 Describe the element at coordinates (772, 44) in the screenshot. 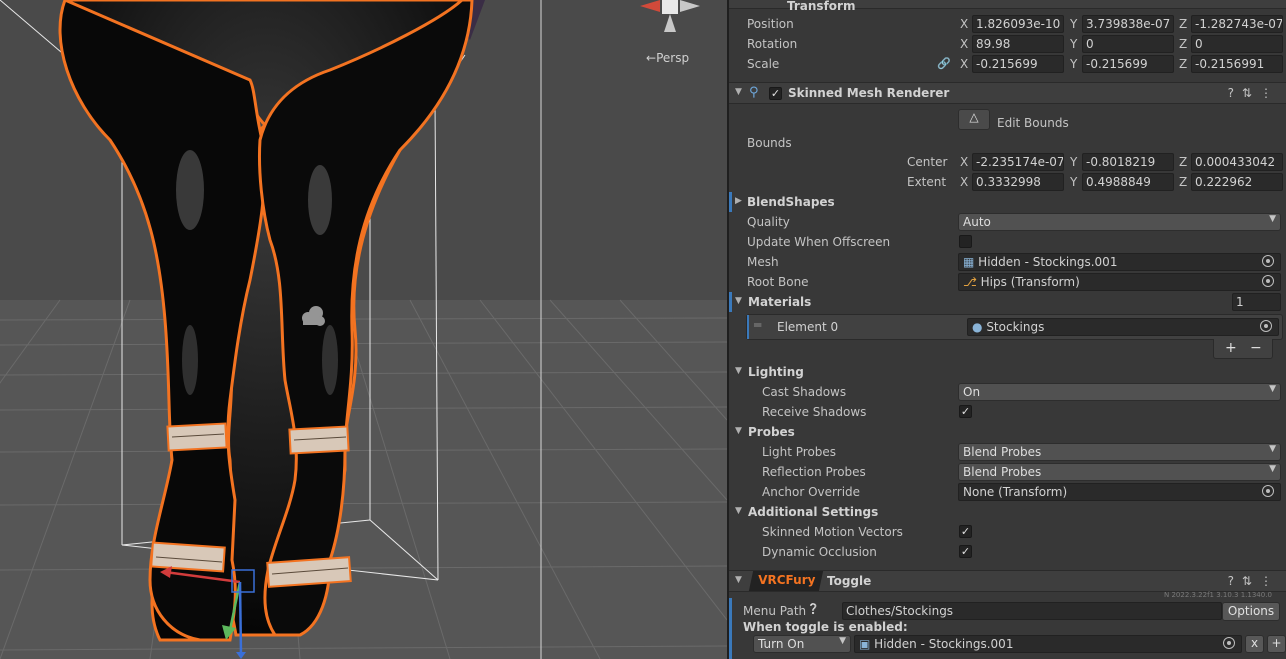

I see `rotation-label: Rotation` at that location.